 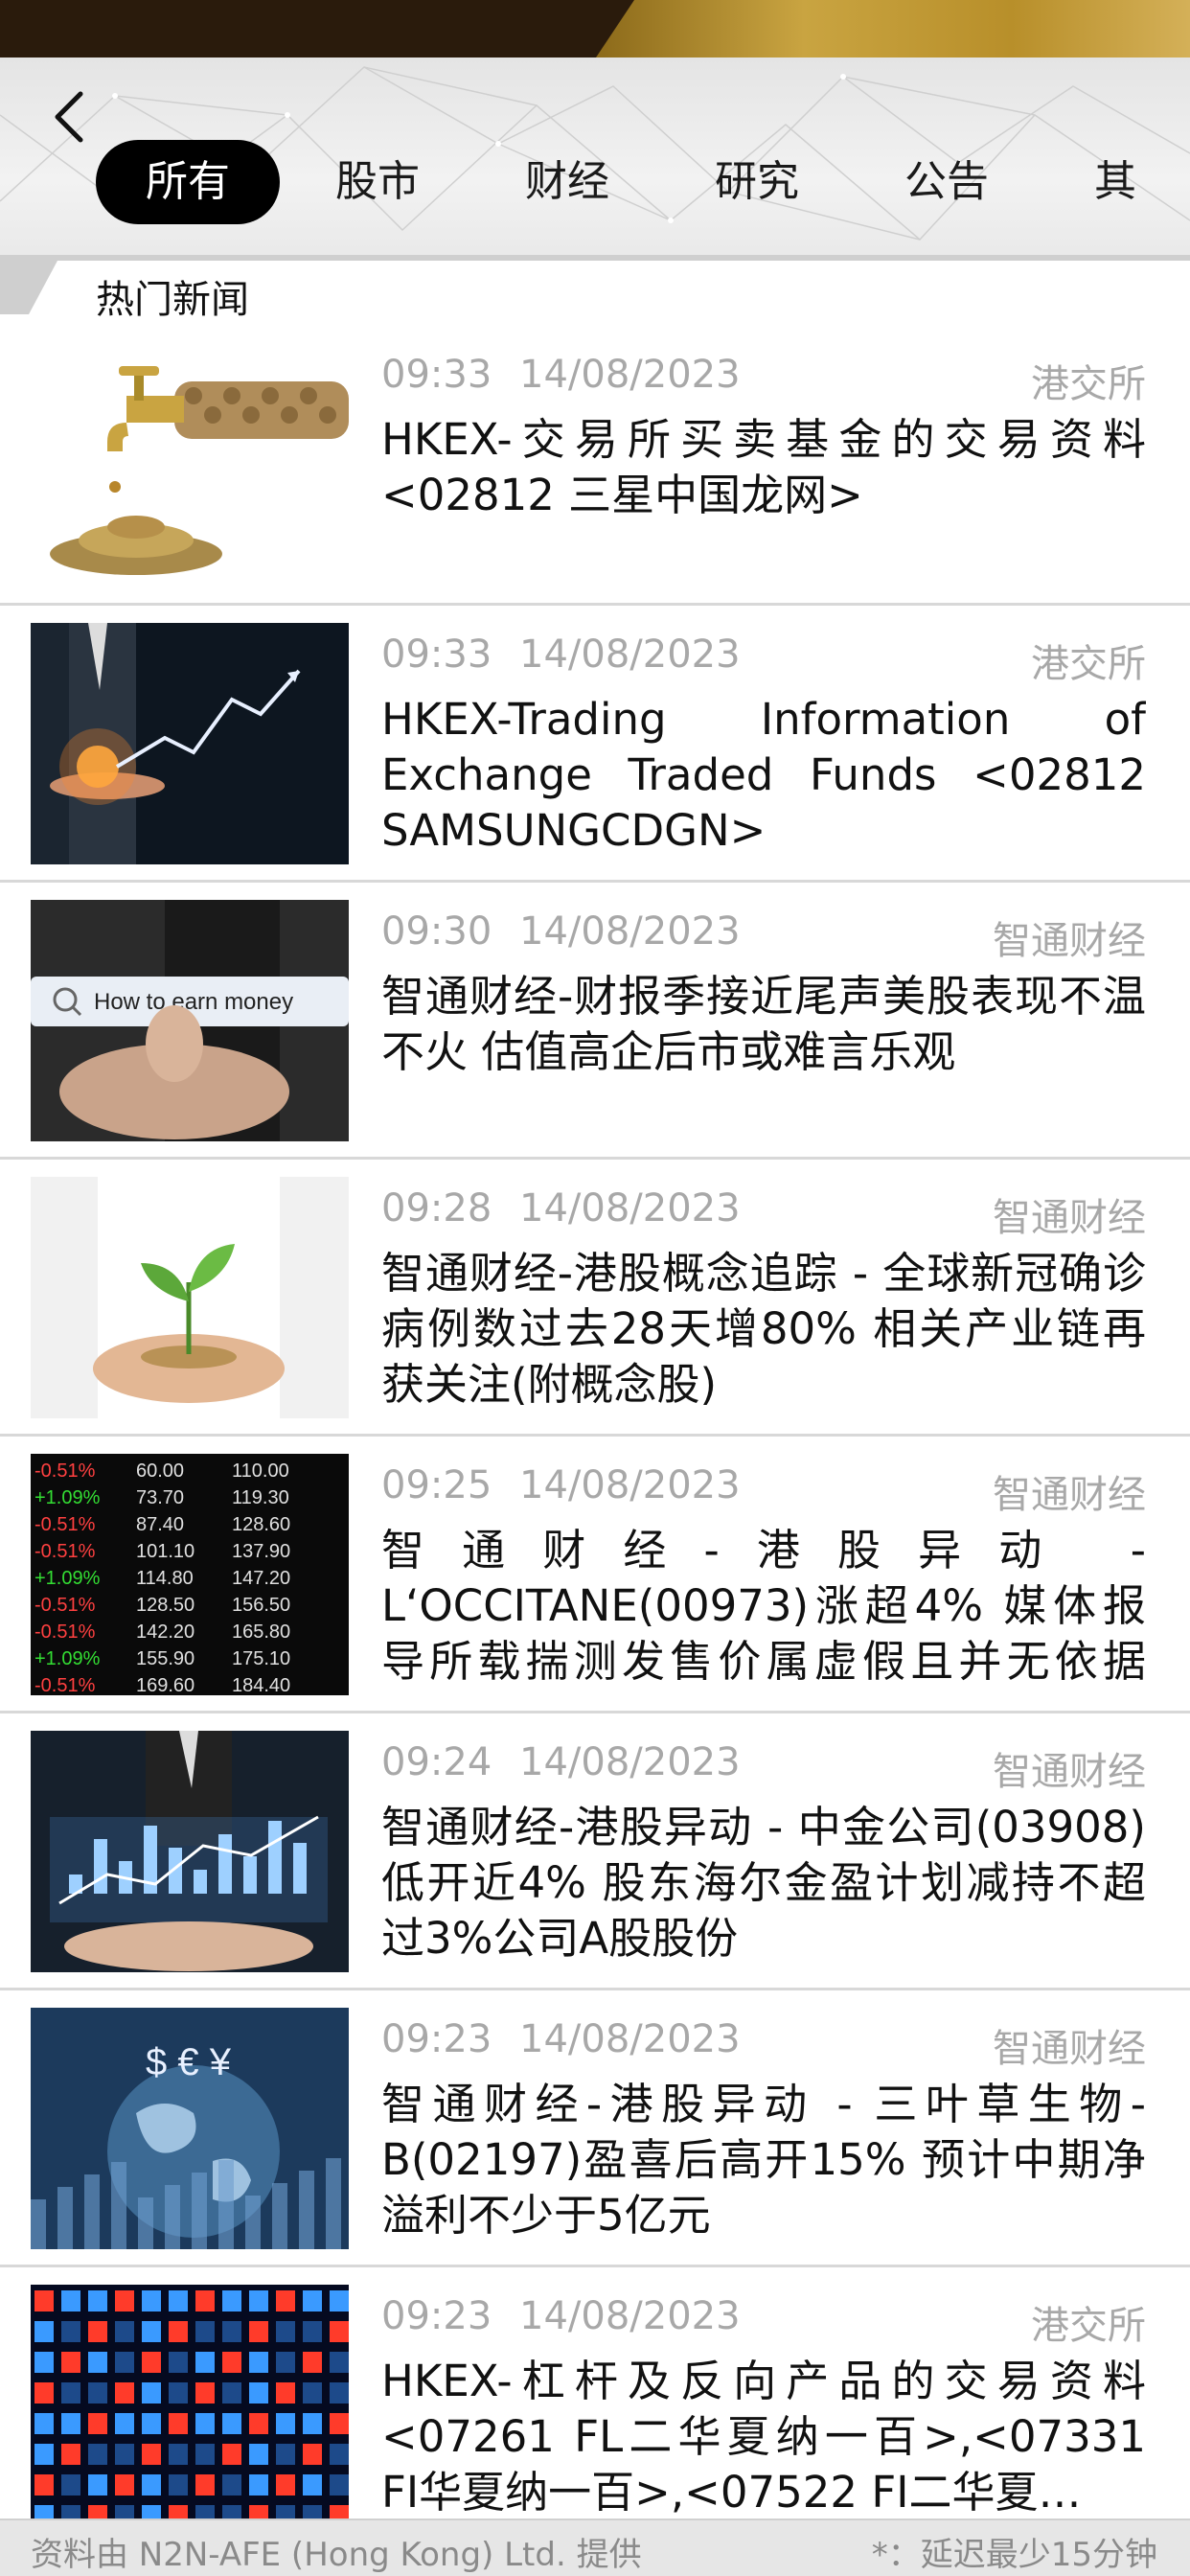 I want to click on svg-text: 114.80, so click(x=165, y=1578).